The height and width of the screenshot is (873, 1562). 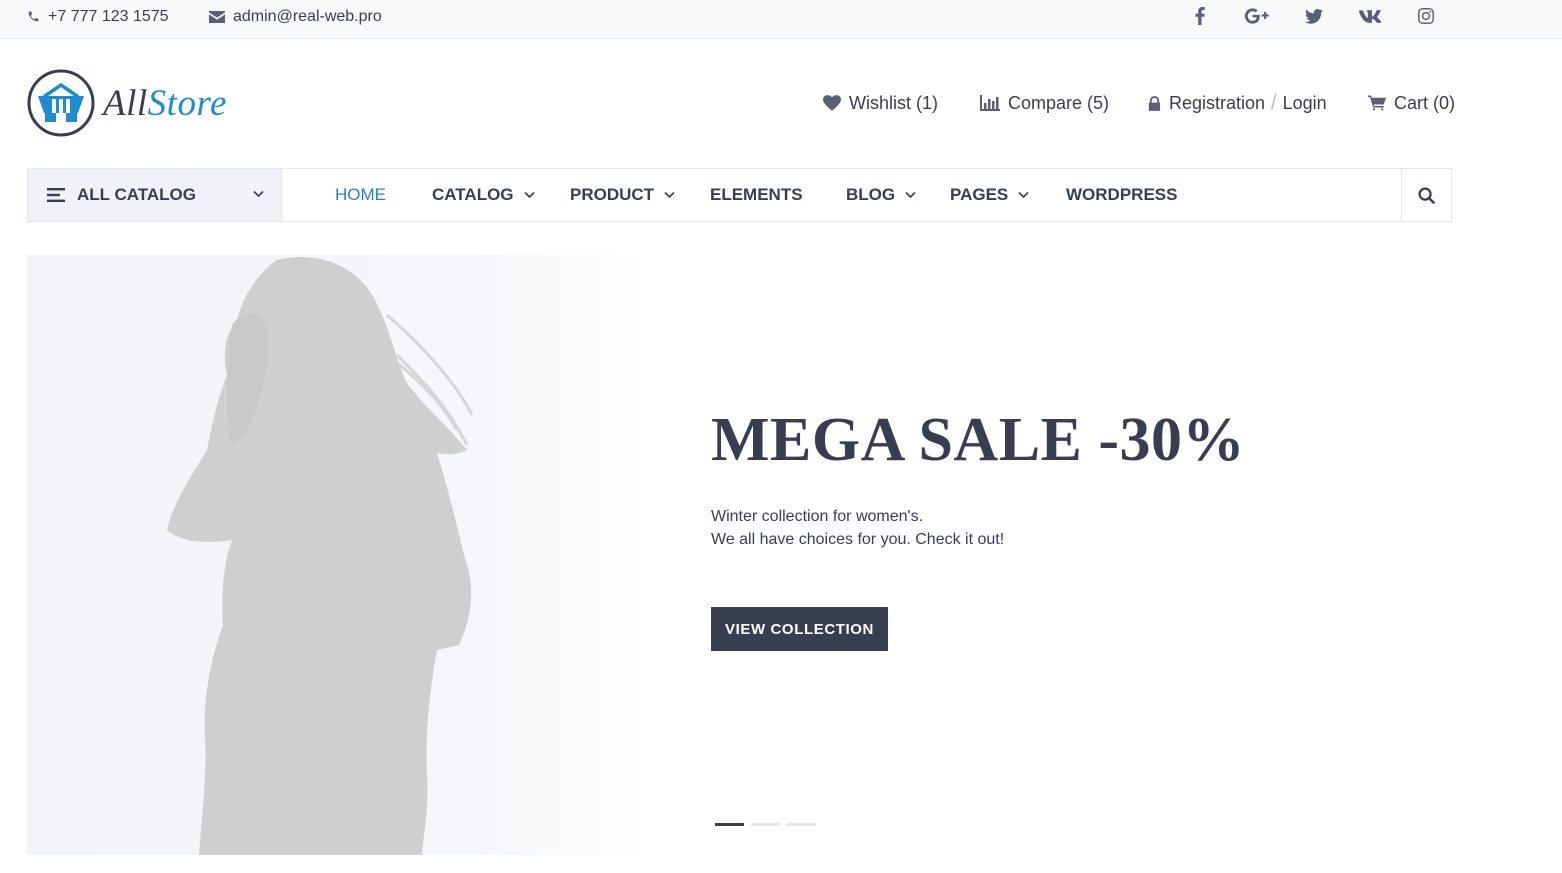 What do you see at coordinates (622, 195) in the screenshot?
I see `nav-product: PRODUCT` at bounding box center [622, 195].